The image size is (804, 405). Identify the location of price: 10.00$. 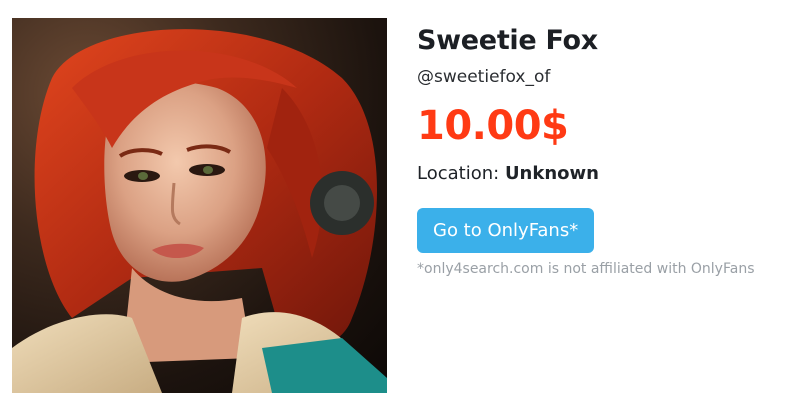
(493, 126).